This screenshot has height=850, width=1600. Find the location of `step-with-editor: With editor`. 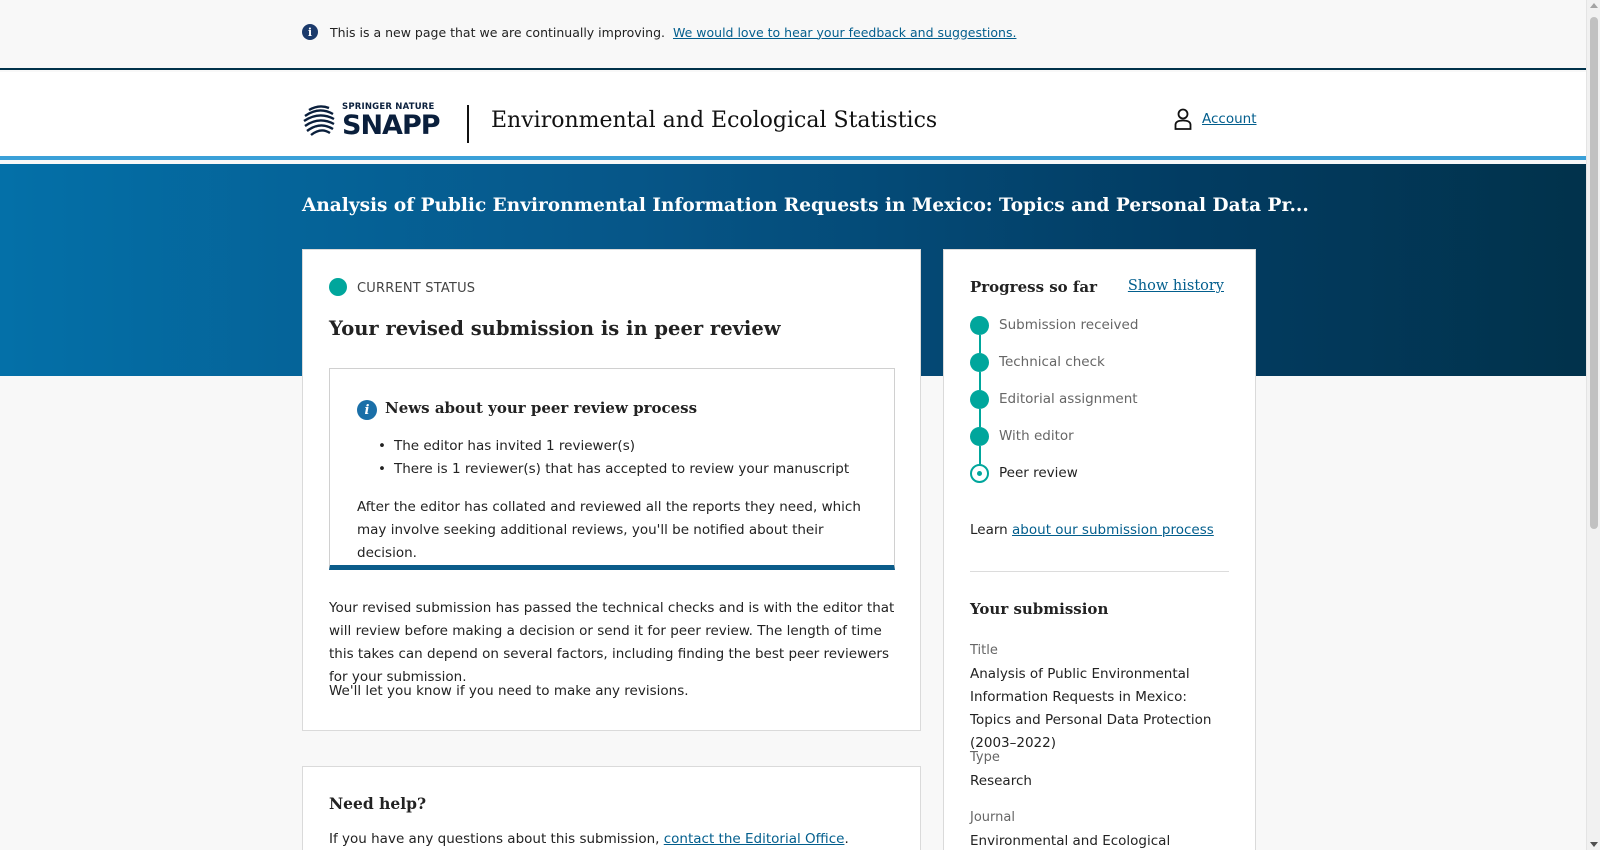

step-with-editor: With editor is located at coordinates (1054, 445).